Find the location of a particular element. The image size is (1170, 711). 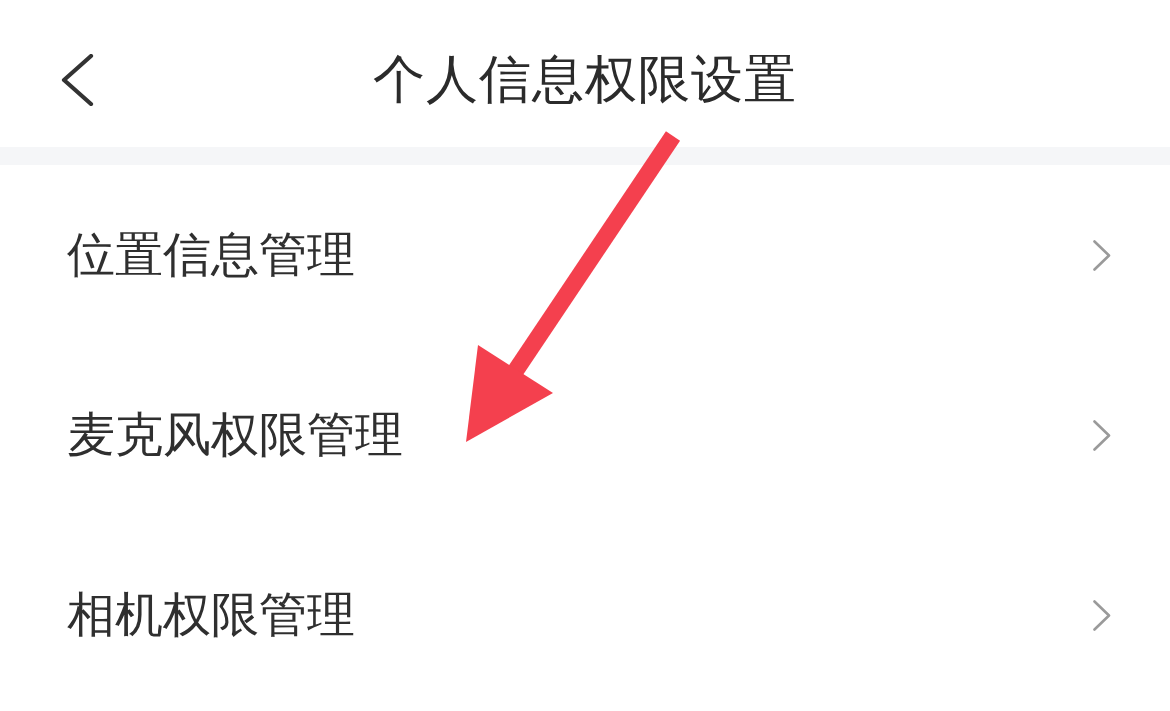

back-icon is located at coordinates (77, 79).